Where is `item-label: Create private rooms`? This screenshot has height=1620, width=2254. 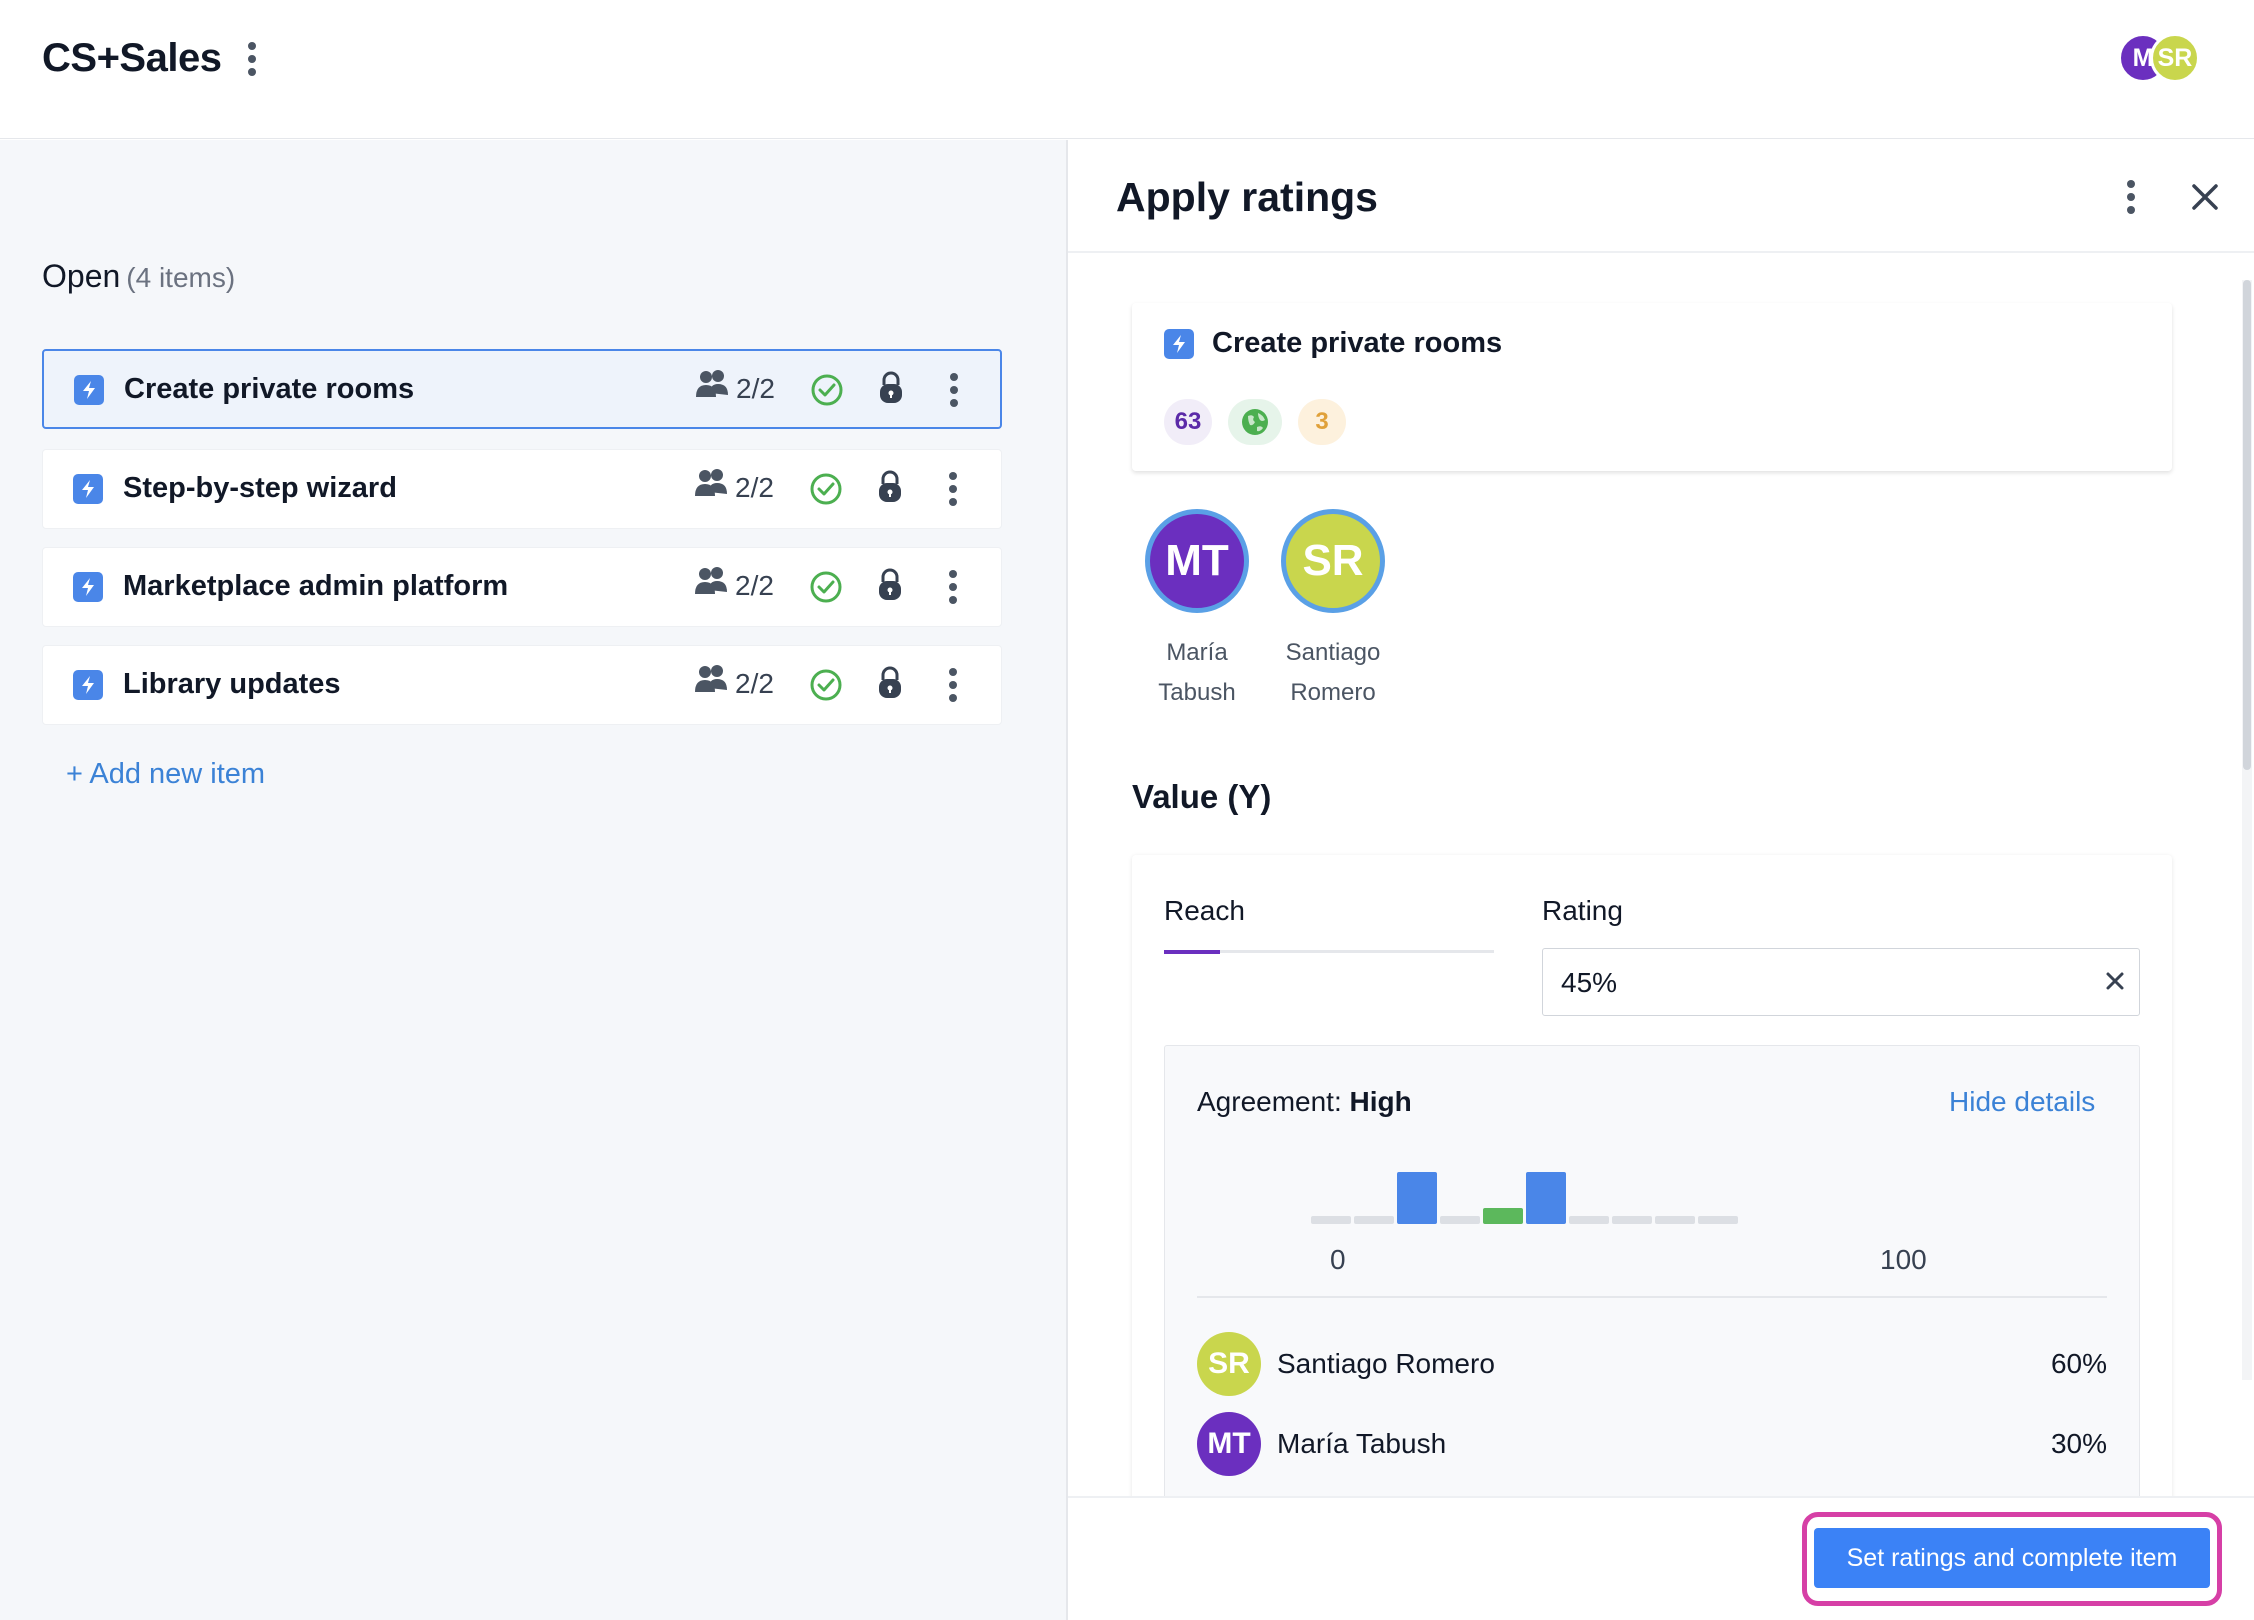 item-label: Create private rooms is located at coordinates (269, 389).